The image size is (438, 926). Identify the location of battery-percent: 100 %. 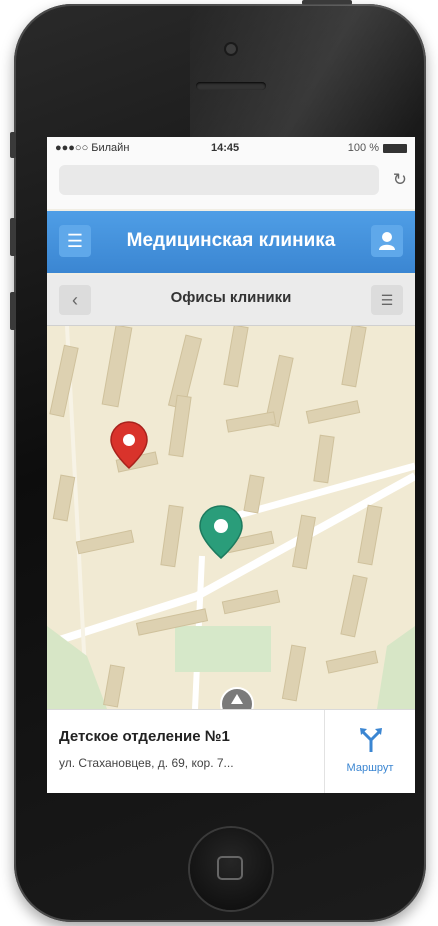
(363, 148).